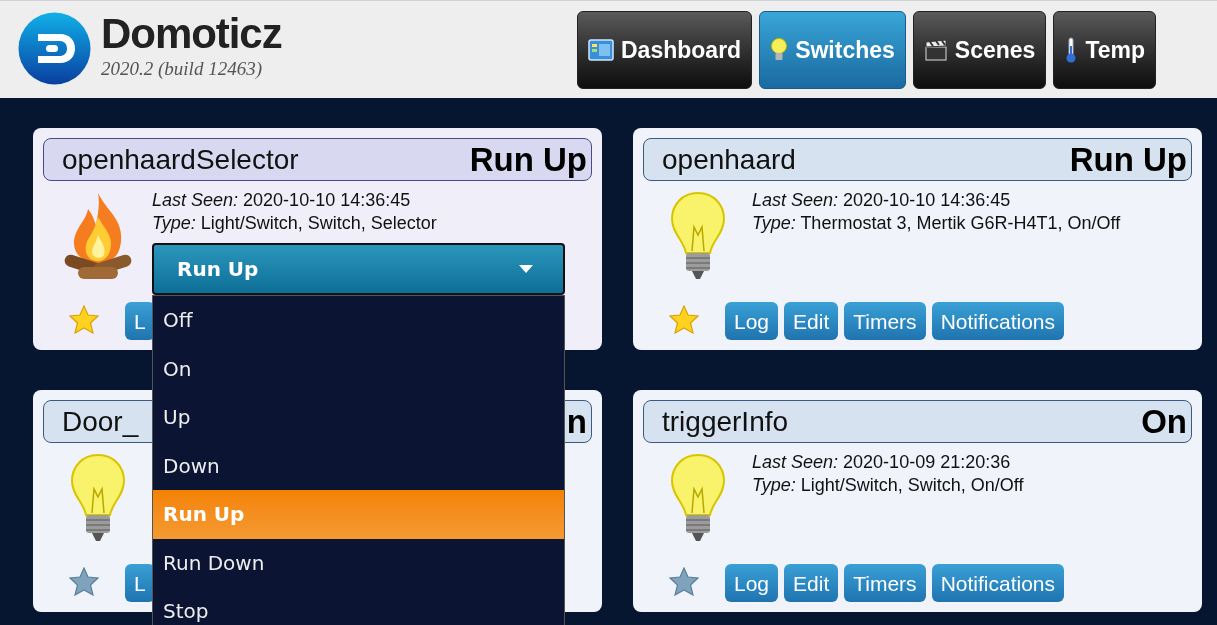 The width and height of the screenshot is (1217, 625). I want to click on device-name: openhaardSelector, so click(180, 159).